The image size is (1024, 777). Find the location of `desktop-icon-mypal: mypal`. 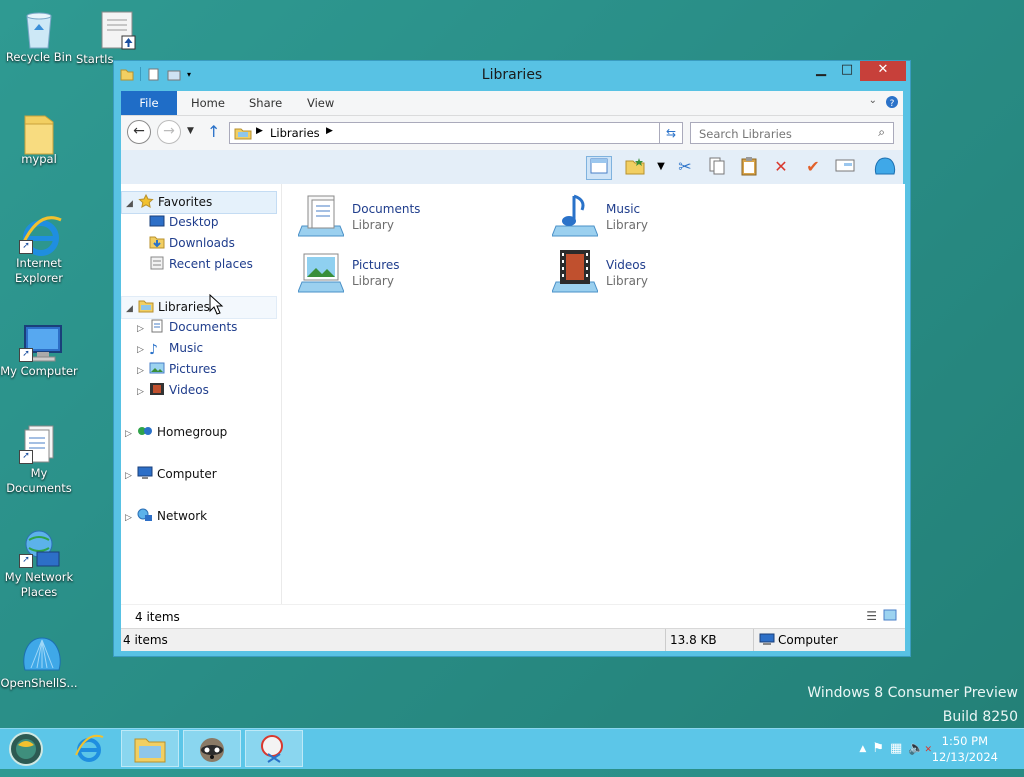

desktop-icon-mypal: mypal is located at coordinates (39, 138).